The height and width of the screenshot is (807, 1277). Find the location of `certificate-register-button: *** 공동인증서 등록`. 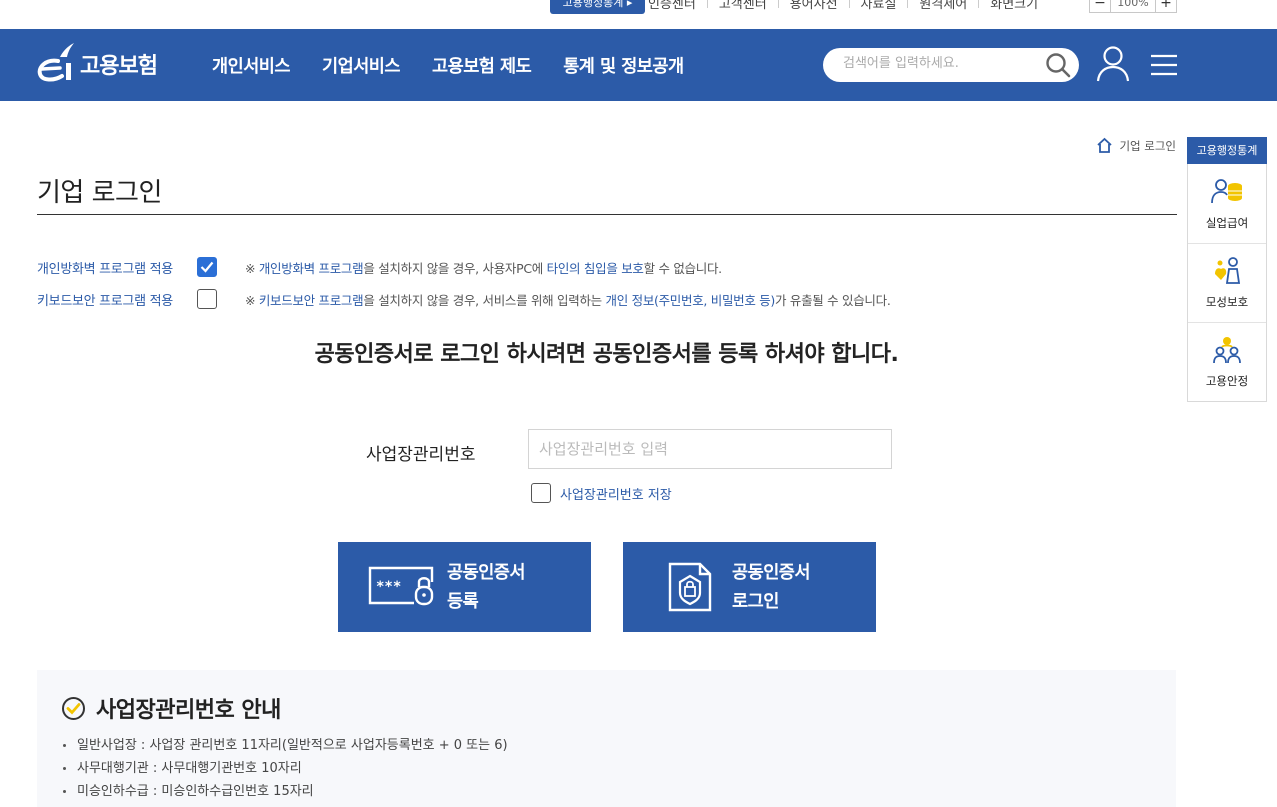

certificate-register-button: *** 공동인증서 등록 is located at coordinates (464, 587).